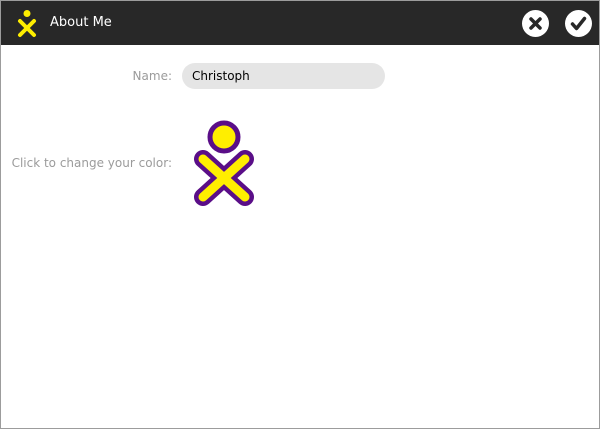  What do you see at coordinates (152, 76) in the screenshot?
I see `name-label: Name:` at bounding box center [152, 76].